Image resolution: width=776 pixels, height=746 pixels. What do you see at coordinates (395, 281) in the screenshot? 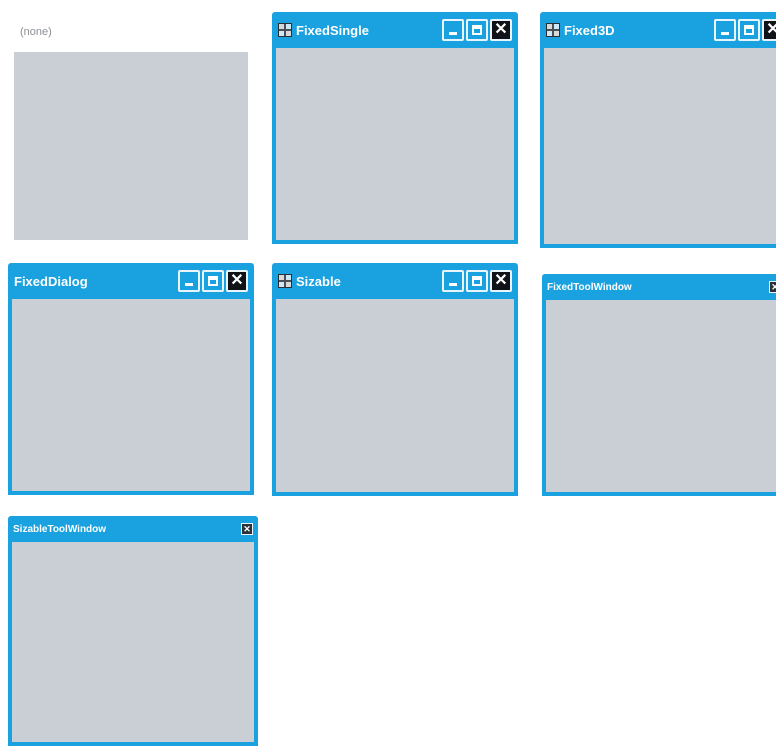
I see `titlebar: Sizable ✕` at bounding box center [395, 281].